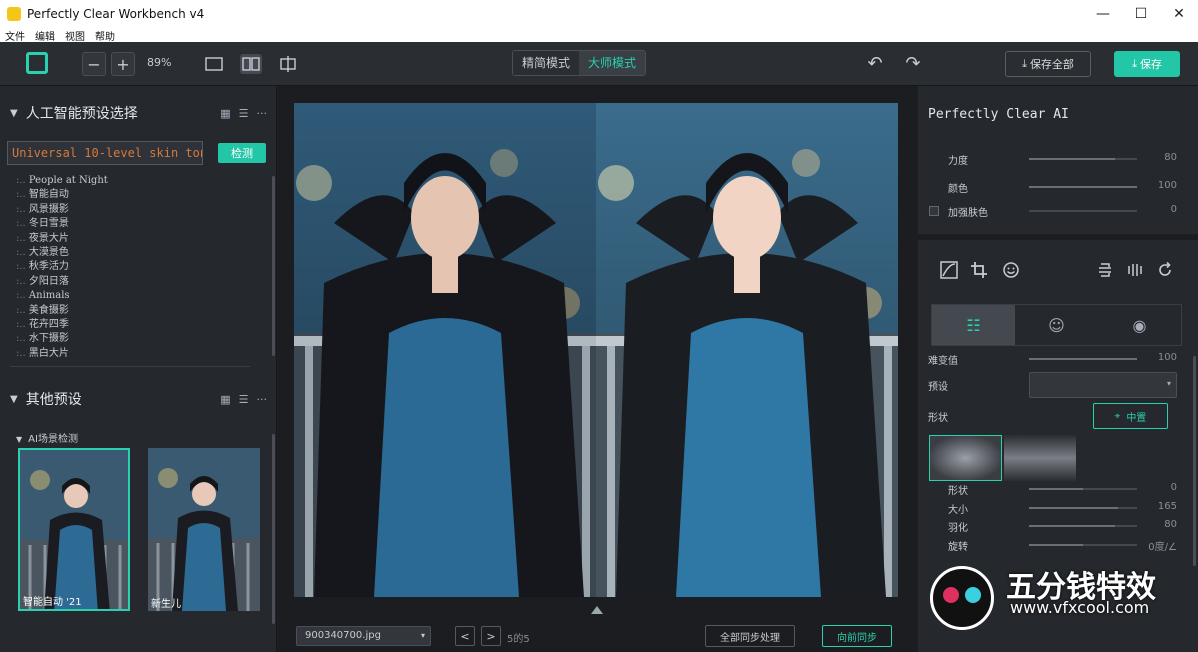 The width and height of the screenshot is (1198, 652). What do you see at coordinates (1103, 385) in the screenshot?
I see `preset-select` at bounding box center [1103, 385].